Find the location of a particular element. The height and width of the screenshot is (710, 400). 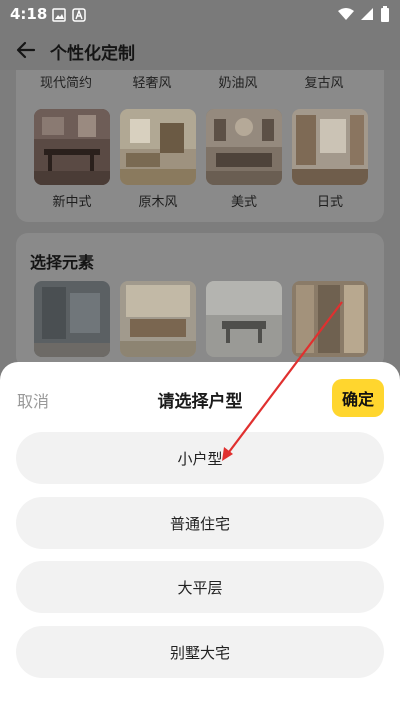

signal-icon is located at coordinates (367, 14).